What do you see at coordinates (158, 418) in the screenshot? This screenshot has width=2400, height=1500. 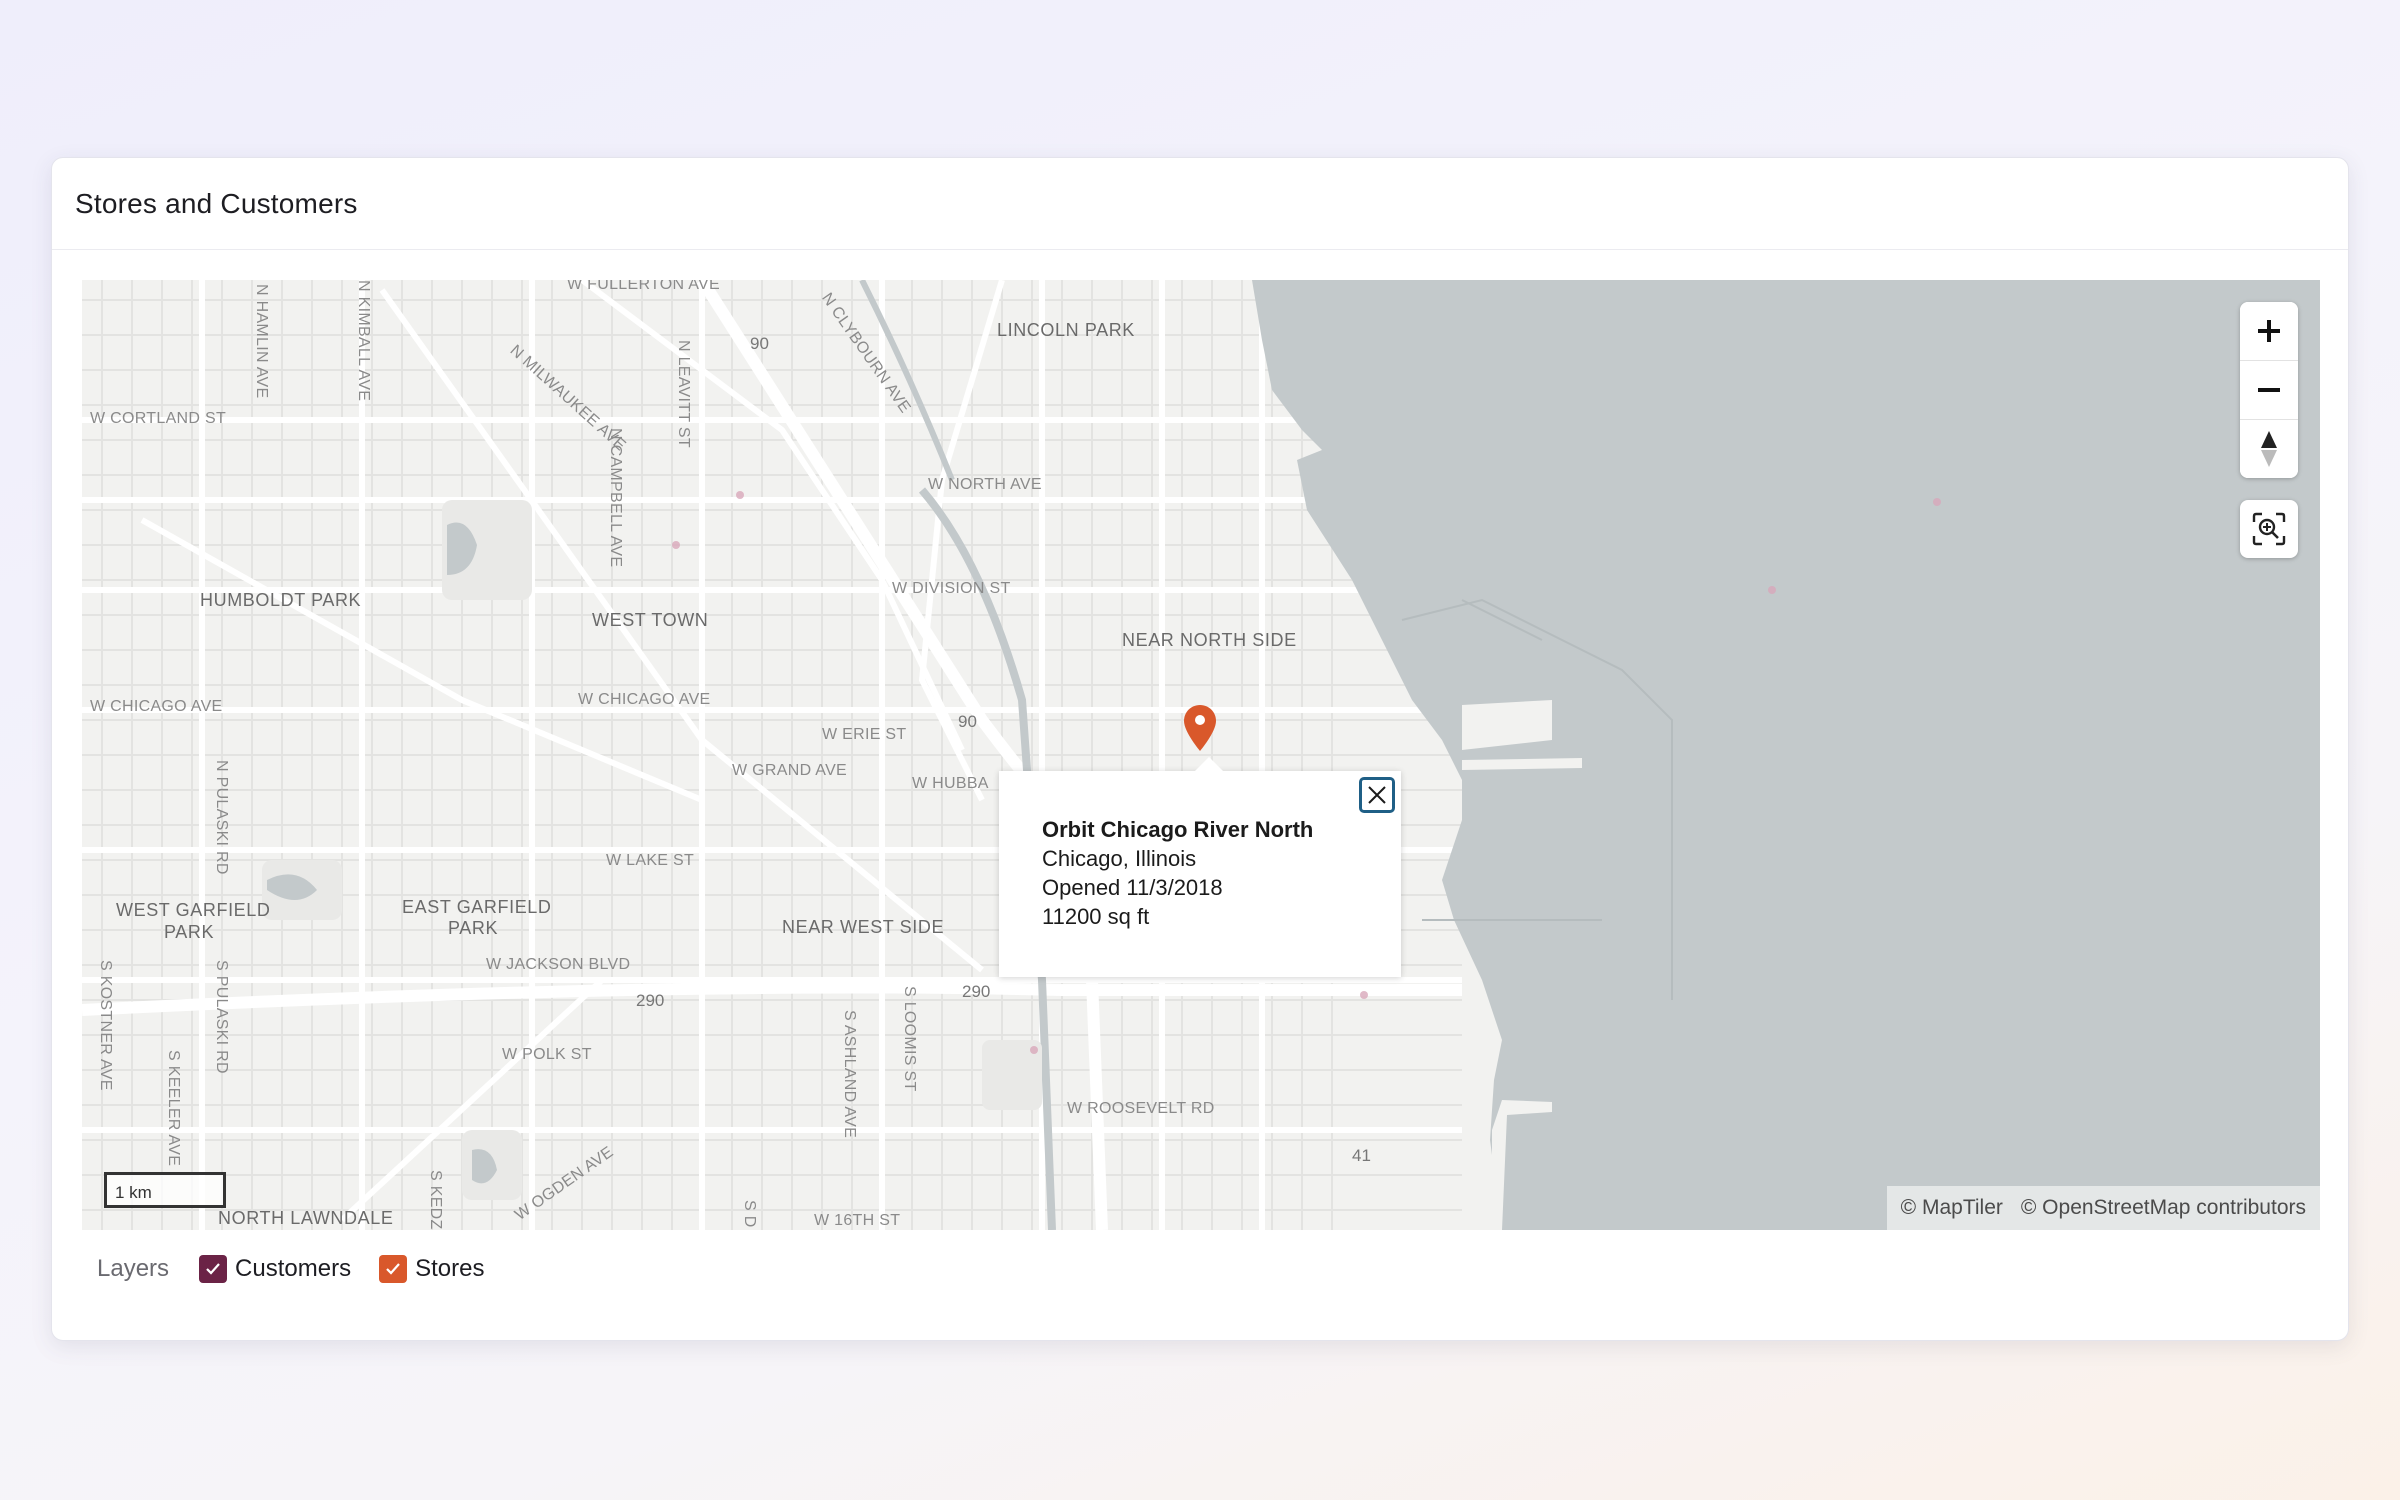 I see `map-label-w-cortland-st: W CORTLAND ST` at bounding box center [158, 418].